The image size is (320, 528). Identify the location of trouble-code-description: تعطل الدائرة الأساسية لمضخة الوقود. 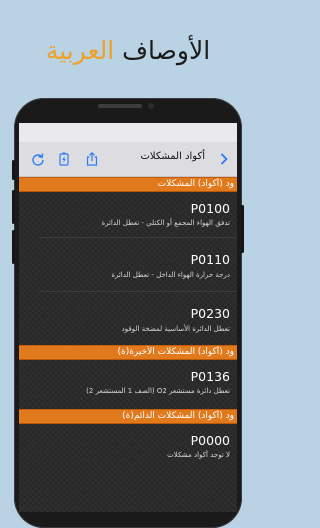
(175, 329).